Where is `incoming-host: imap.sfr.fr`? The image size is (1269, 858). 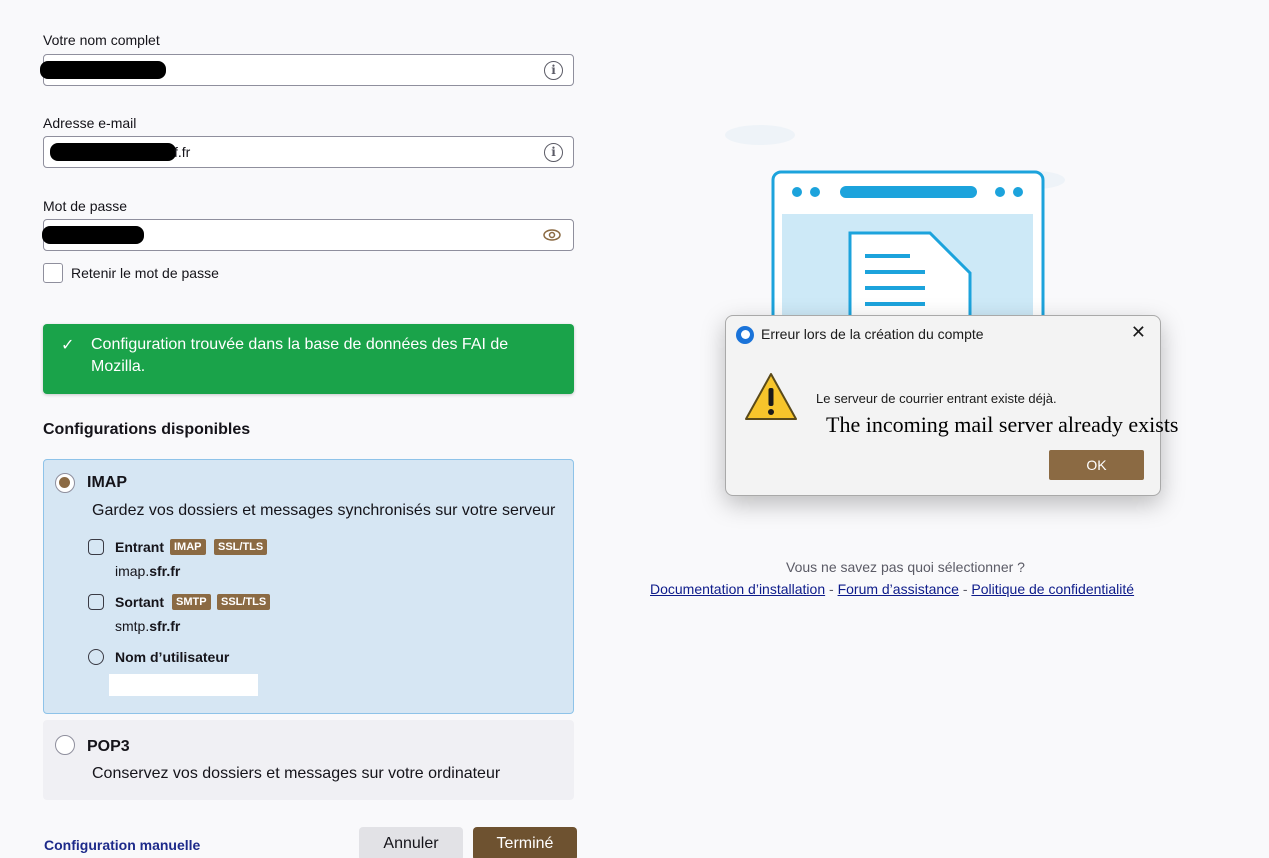
incoming-host: imap.sfr.fr is located at coordinates (148, 571).